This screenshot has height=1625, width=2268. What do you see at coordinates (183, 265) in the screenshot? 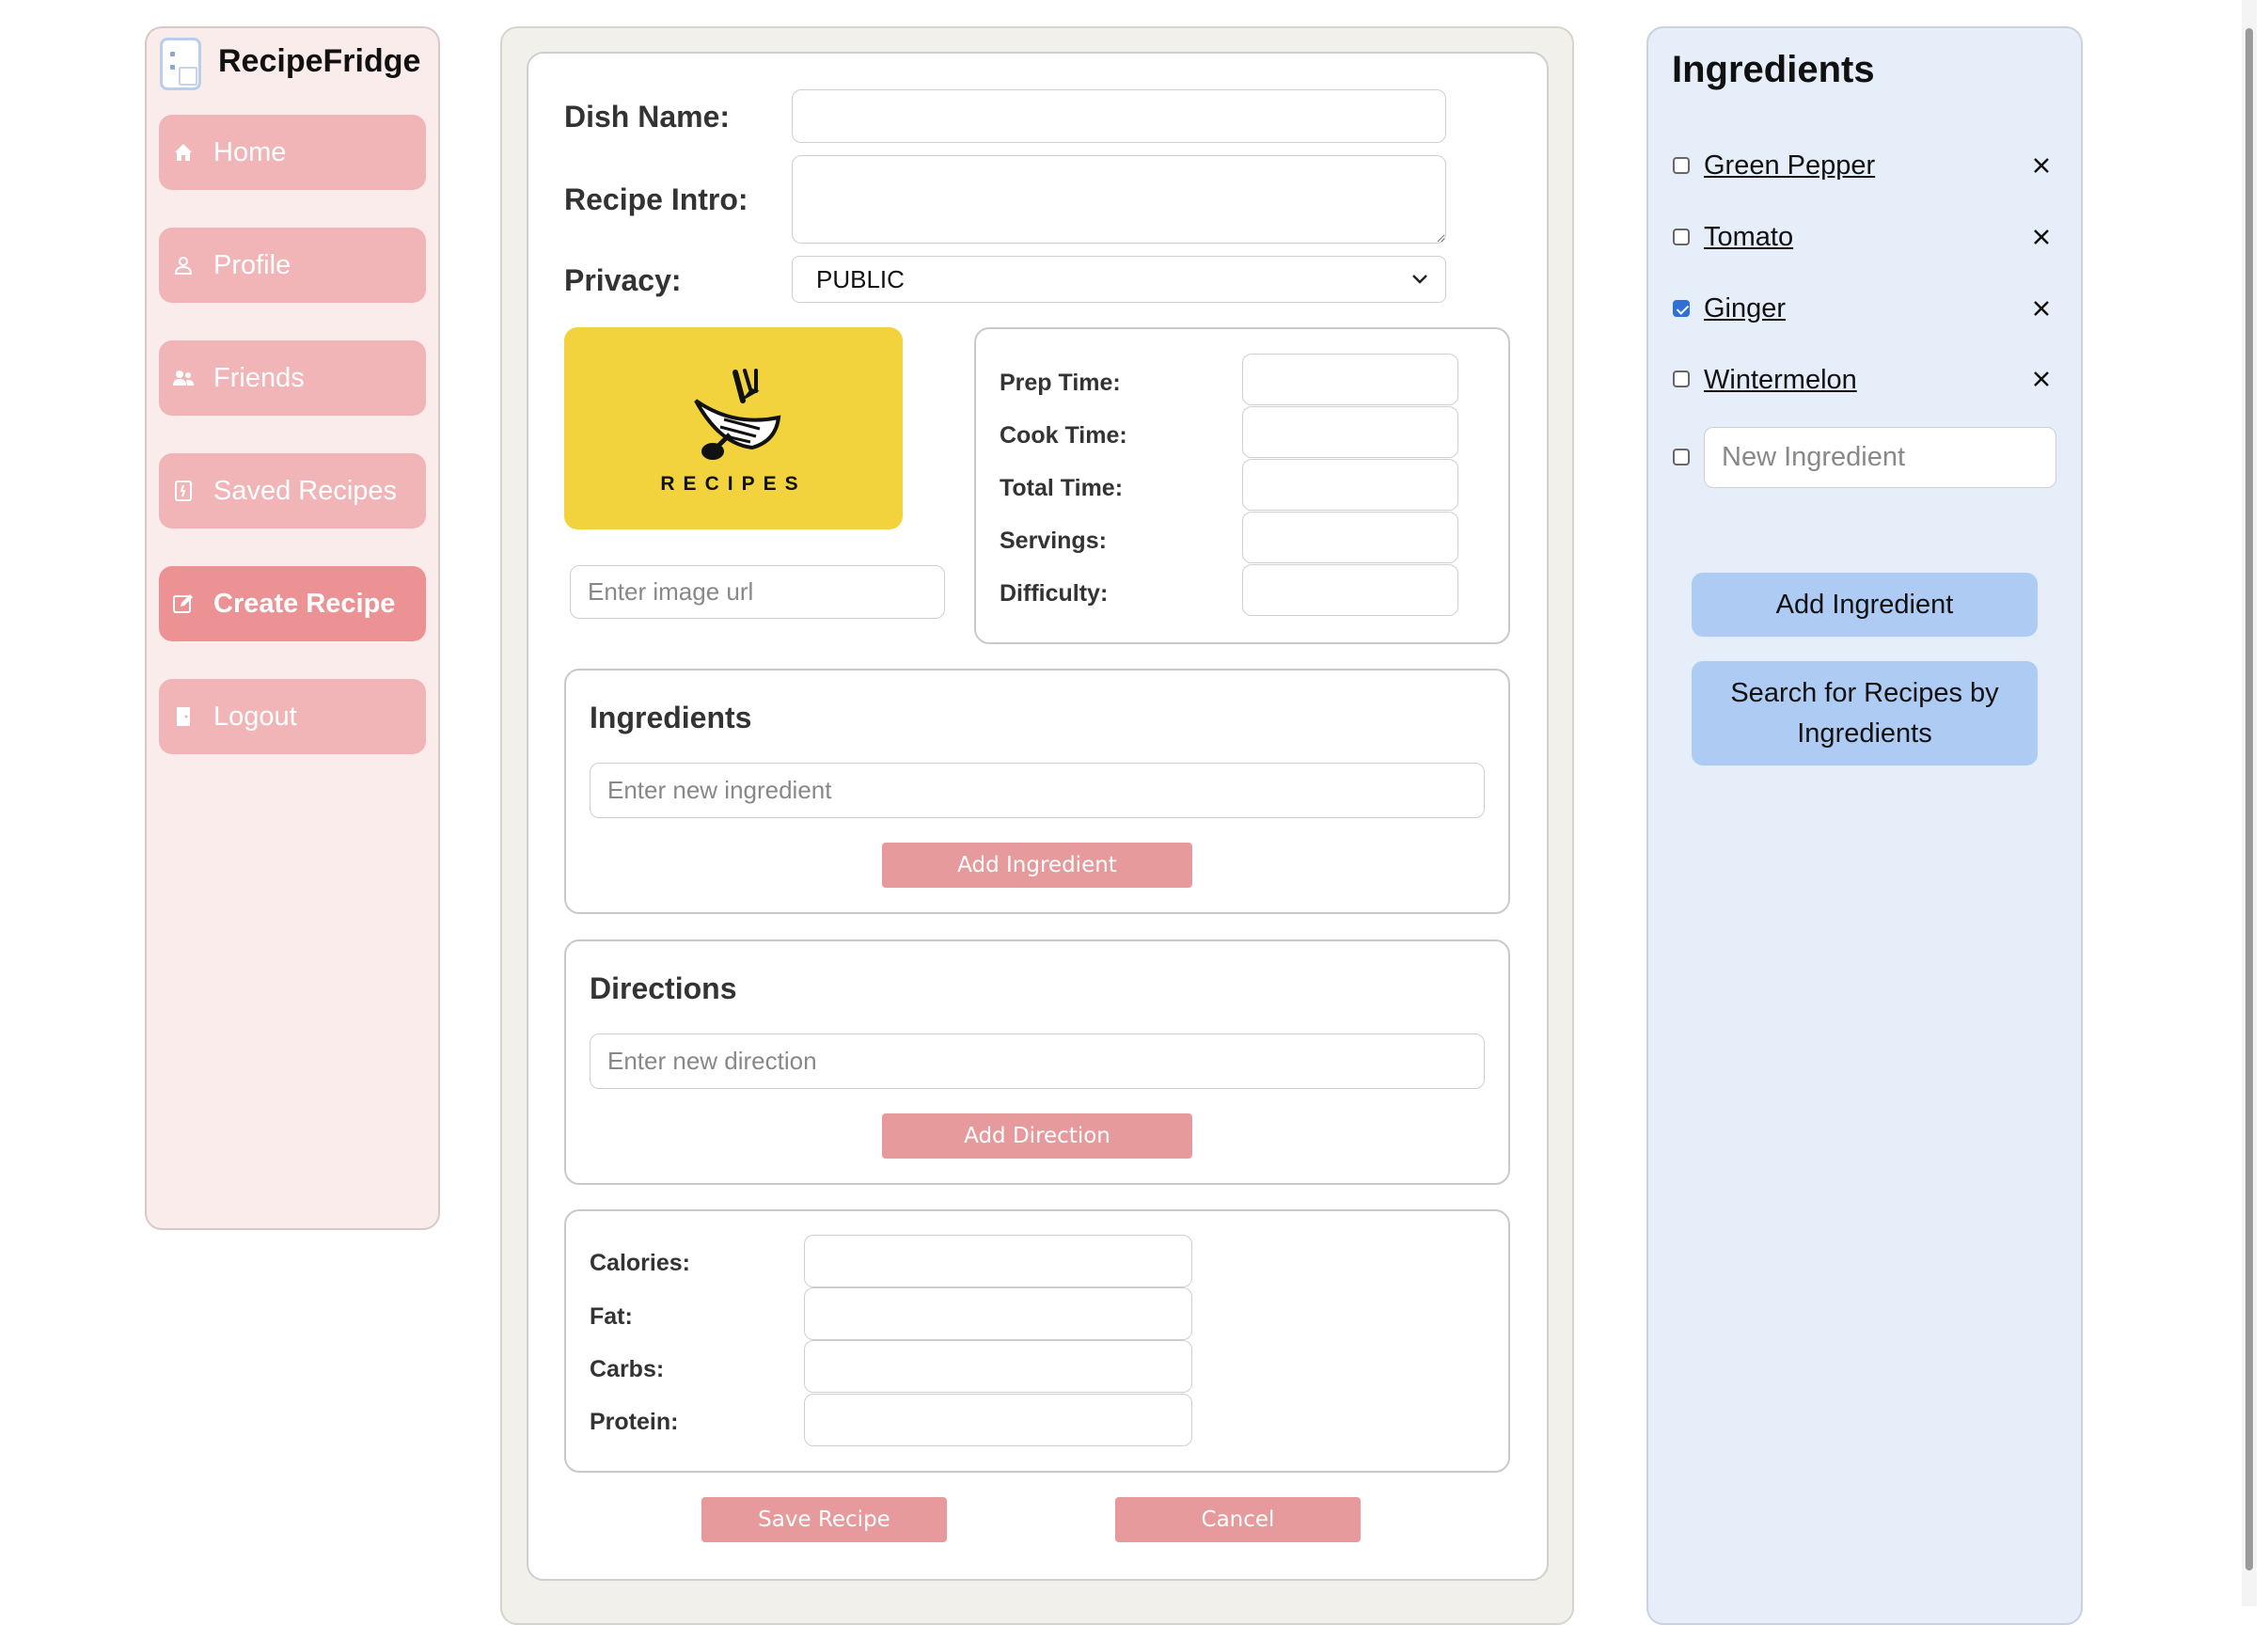
I see `user-icon` at bounding box center [183, 265].